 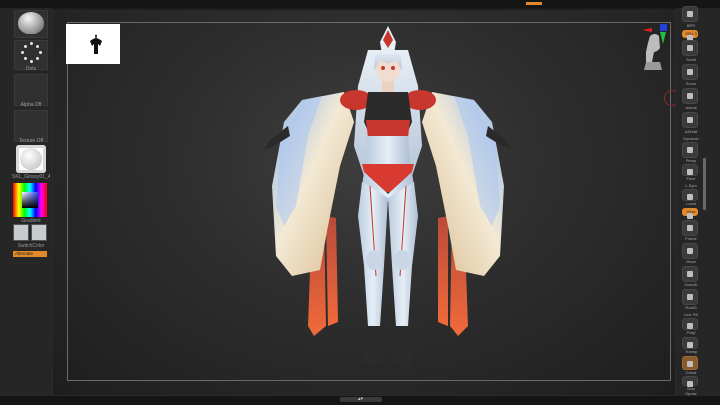 What do you see at coordinates (690, 195) in the screenshot?
I see `local-button` at bounding box center [690, 195].